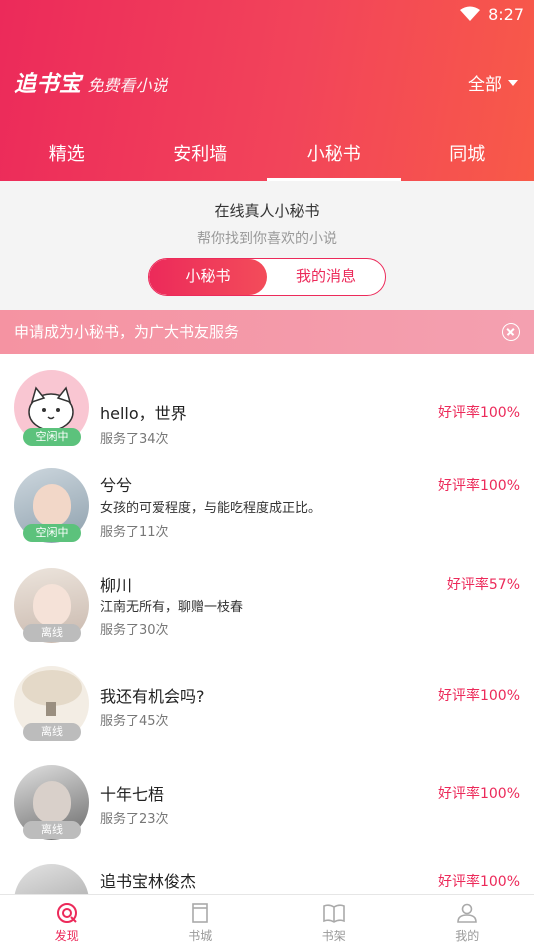 Image resolution: width=534 pixels, height=949 pixels. I want to click on served-count: 服务了34次, so click(134, 439).